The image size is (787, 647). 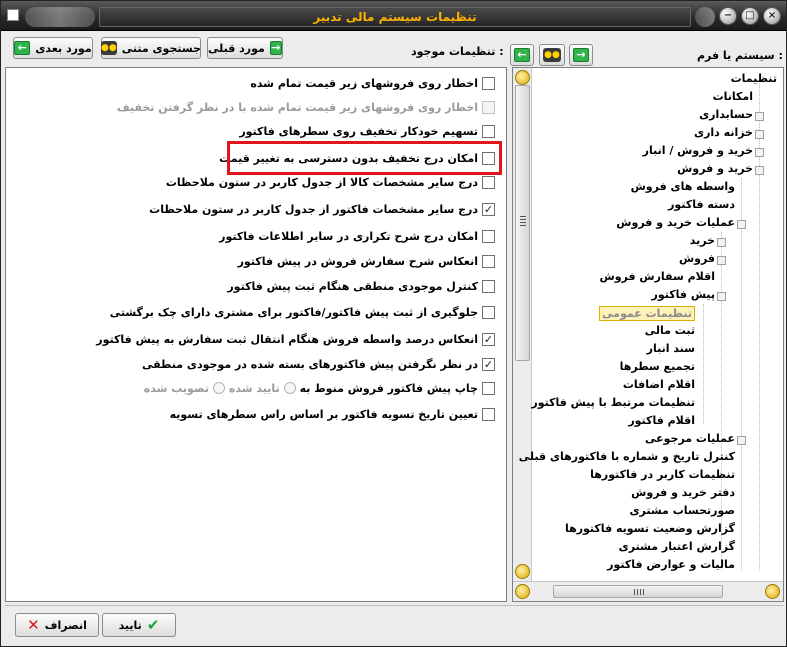 I want to click on tree-node: دفتر خرید و فروش, so click(x=683, y=492).